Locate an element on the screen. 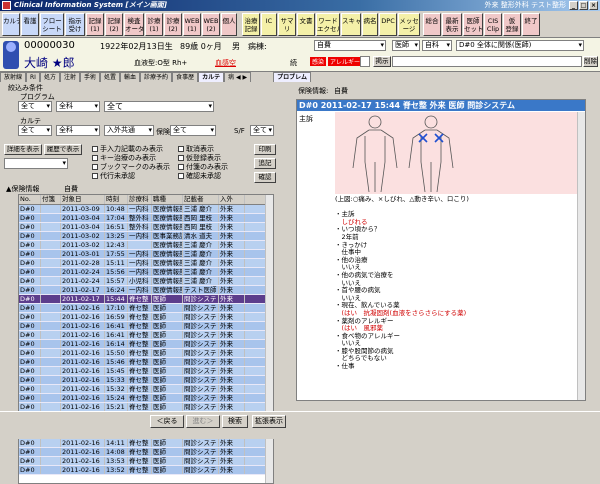 This screenshot has width=600, height=484. toolbar-button: 医師 セット is located at coordinates (473, 24).